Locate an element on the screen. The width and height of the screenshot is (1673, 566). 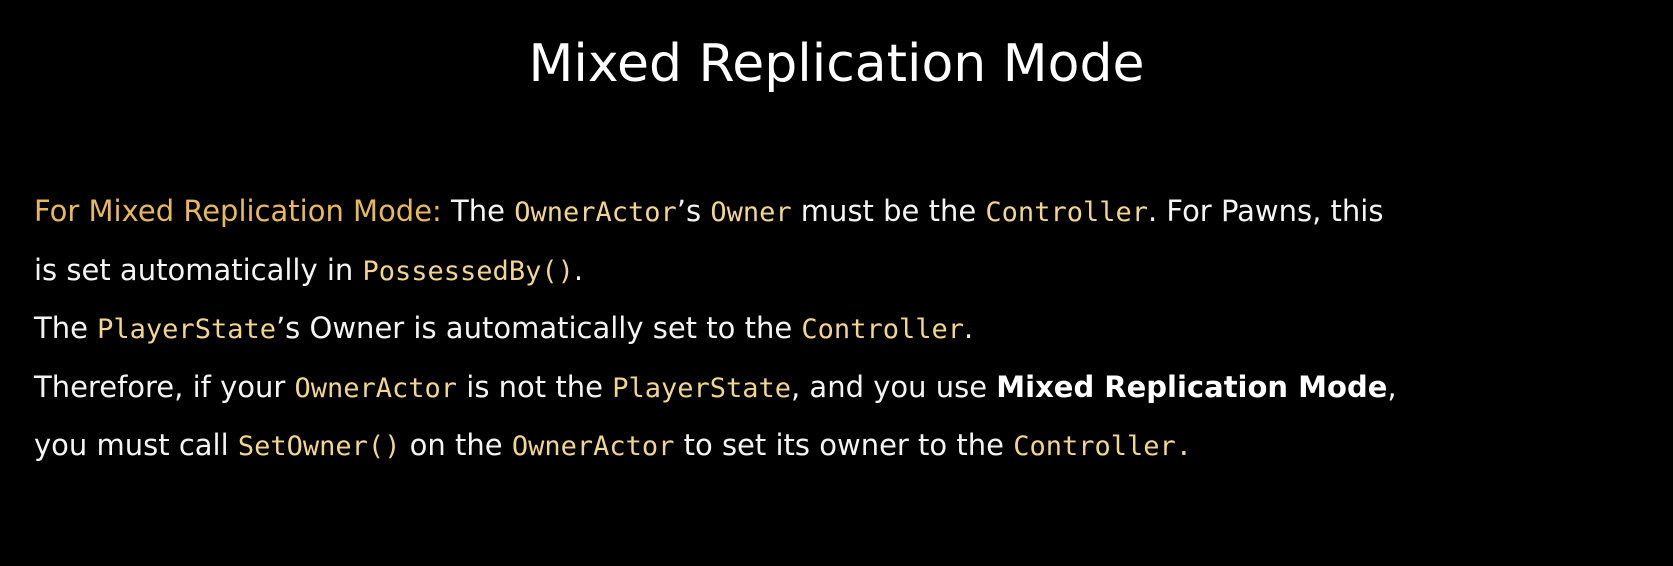
code-term: PossessedBy() is located at coordinates (468, 271).